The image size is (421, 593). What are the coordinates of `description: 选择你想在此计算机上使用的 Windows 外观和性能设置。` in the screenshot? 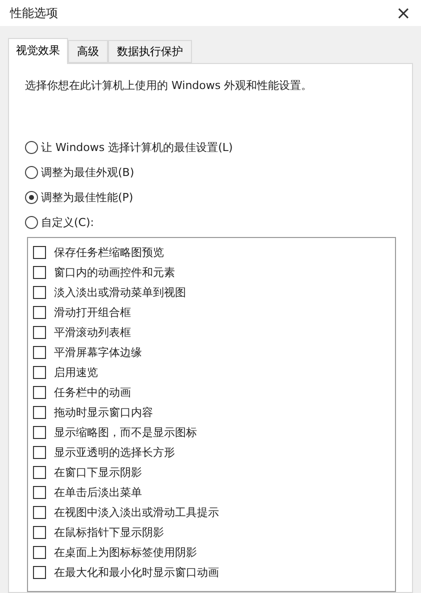 It's located at (169, 85).